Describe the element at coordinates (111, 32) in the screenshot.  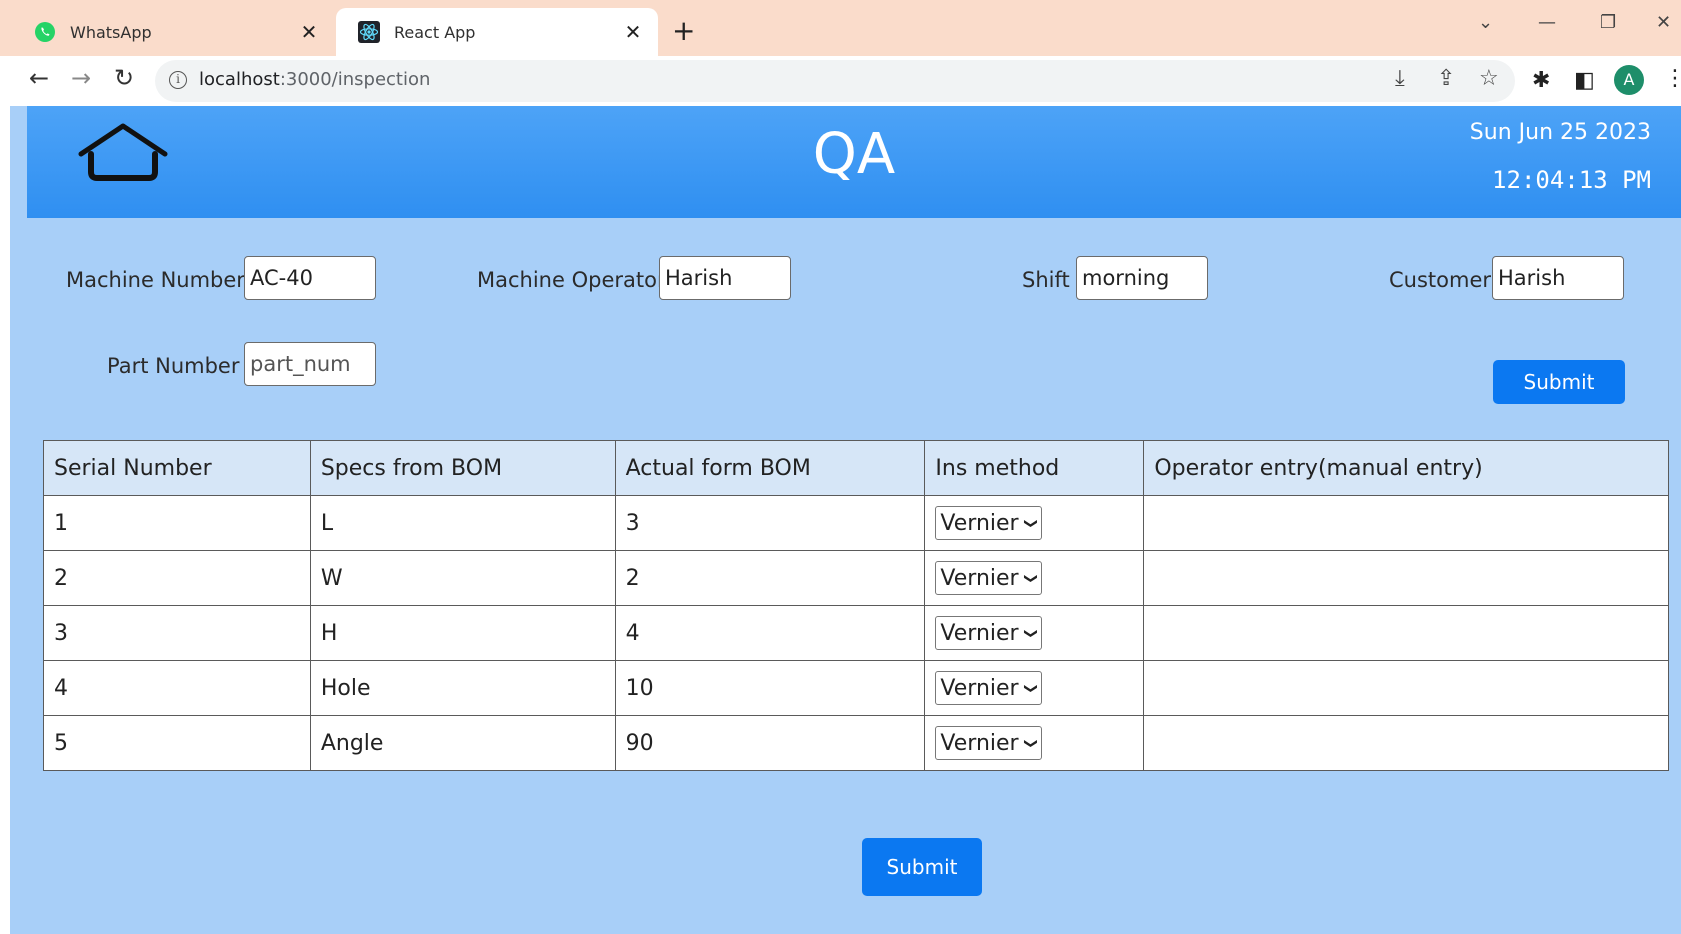
I see `tab-title: WhatsApp` at that location.